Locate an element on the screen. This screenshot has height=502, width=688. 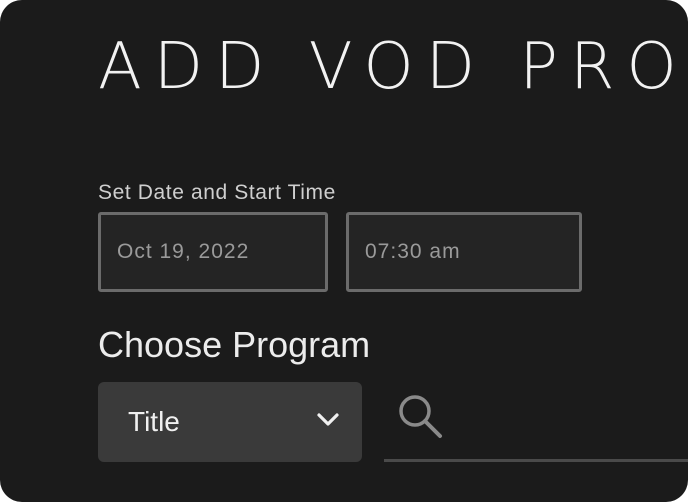
program-search-input is located at coordinates (566, 421).